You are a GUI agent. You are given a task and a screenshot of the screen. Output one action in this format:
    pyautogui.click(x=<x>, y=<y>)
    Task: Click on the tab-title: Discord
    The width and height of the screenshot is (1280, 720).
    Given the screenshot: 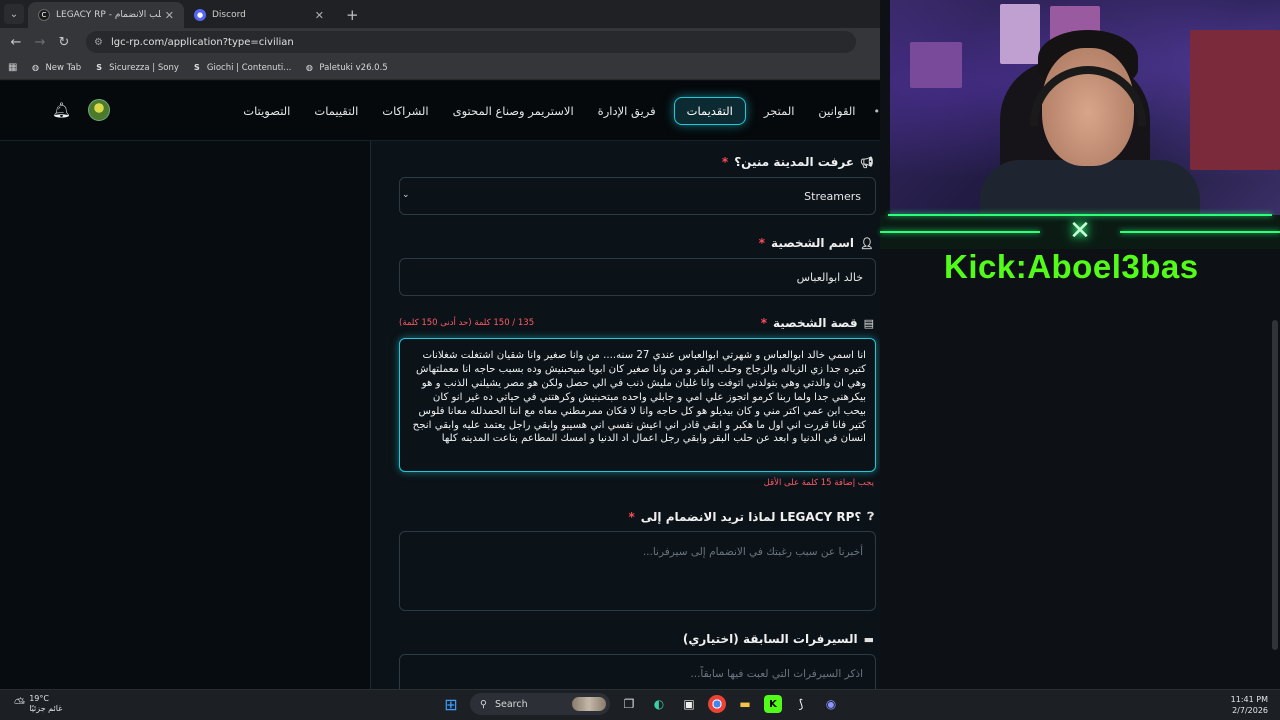 What is the action you would take?
    pyautogui.click(x=229, y=15)
    